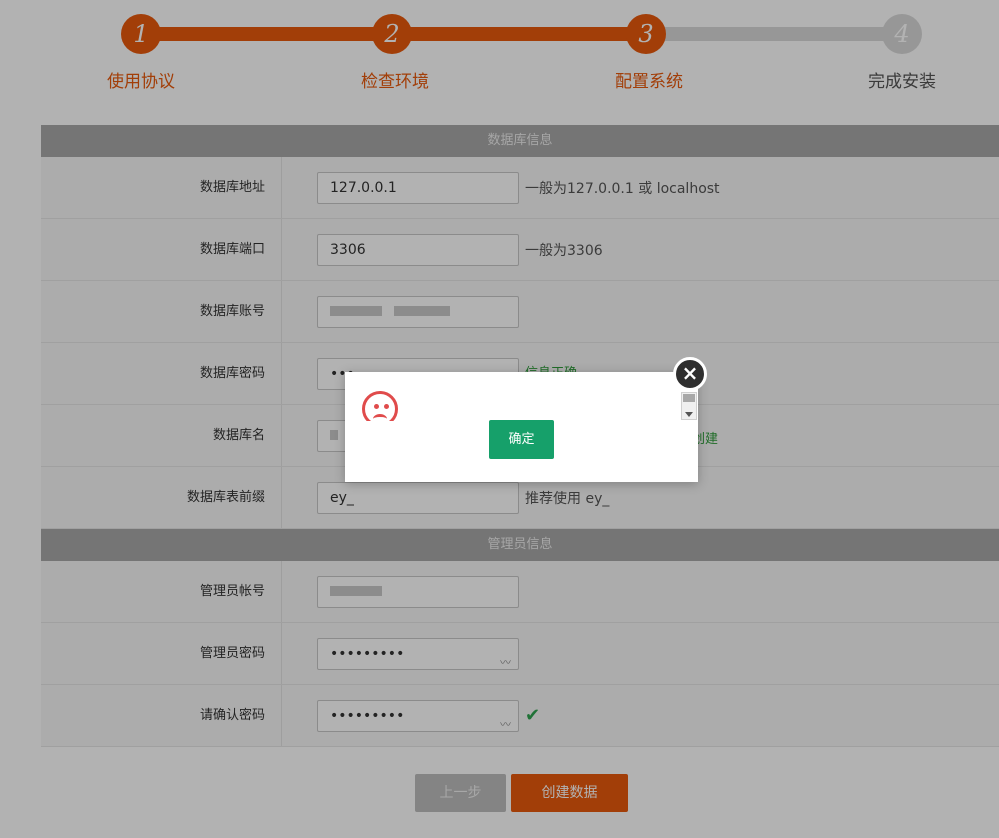  What do you see at coordinates (689, 406) in the screenshot?
I see `dialog-scrollbar` at bounding box center [689, 406].